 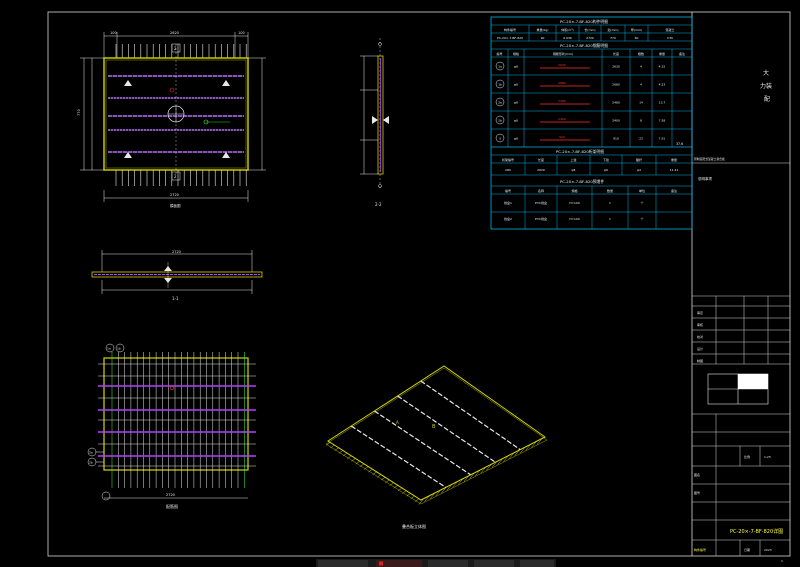 What do you see at coordinates (574, 219) in the screenshot?
I see `table4-cell: H=100` at bounding box center [574, 219].